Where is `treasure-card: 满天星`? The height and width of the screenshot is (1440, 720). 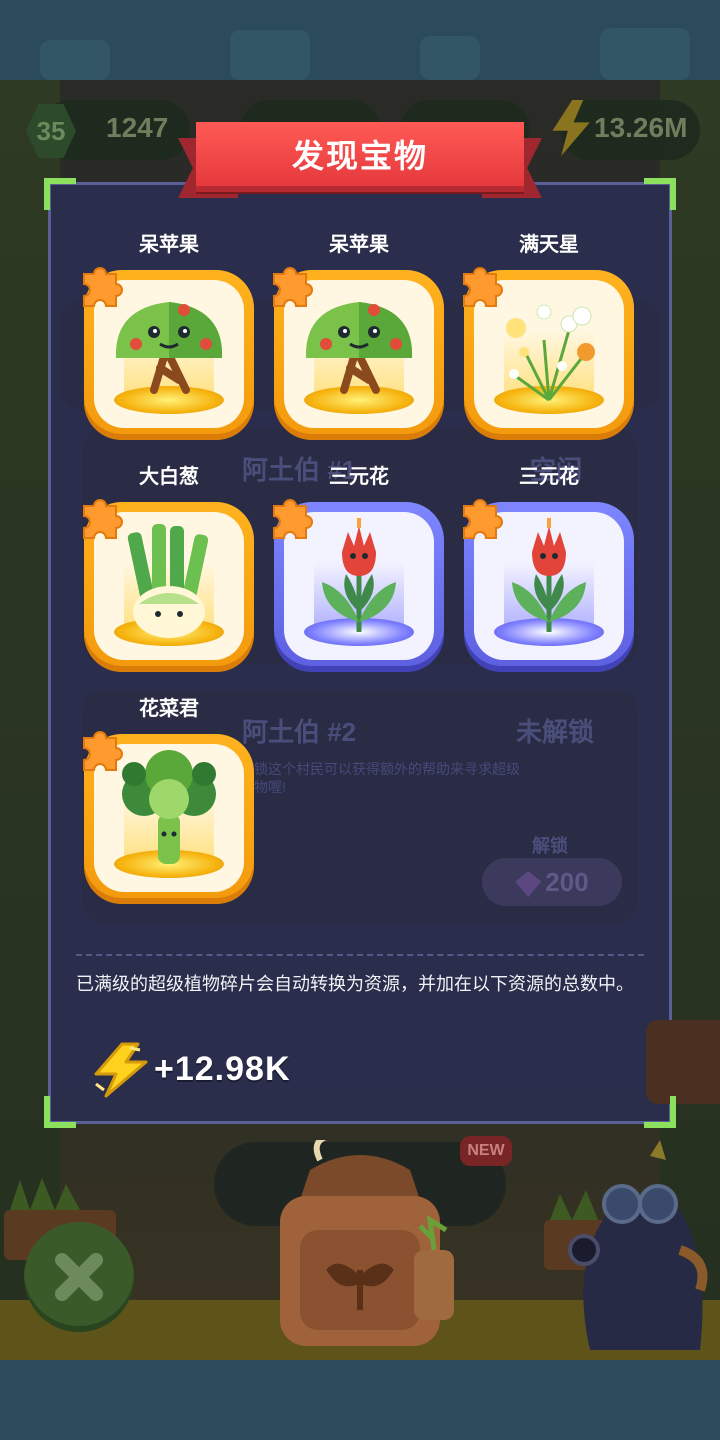 treasure-card: 满天星 is located at coordinates (549, 337).